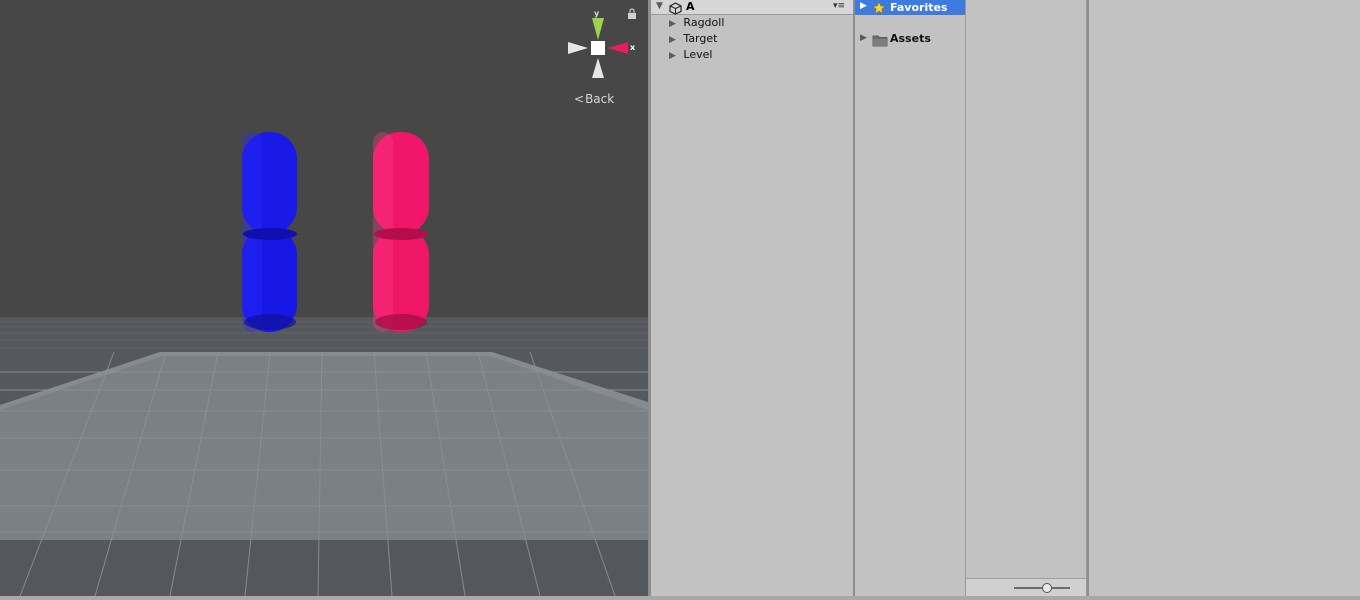 This screenshot has height=600, width=1360. Describe the element at coordinates (1047, 588) in the screenshot. I see `icon-size-slider-thumb` at that location.